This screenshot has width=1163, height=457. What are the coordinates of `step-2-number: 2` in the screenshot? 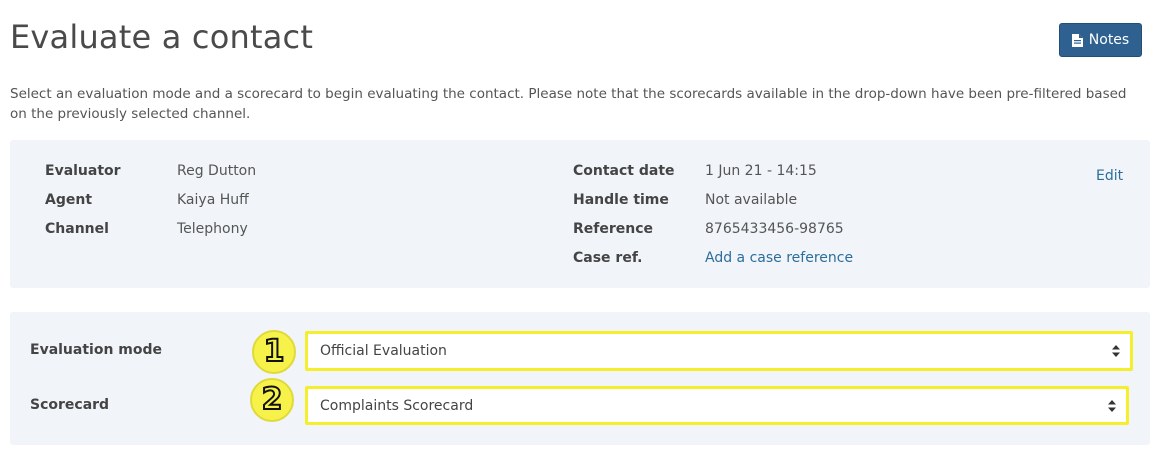 It's located at (272, 399).